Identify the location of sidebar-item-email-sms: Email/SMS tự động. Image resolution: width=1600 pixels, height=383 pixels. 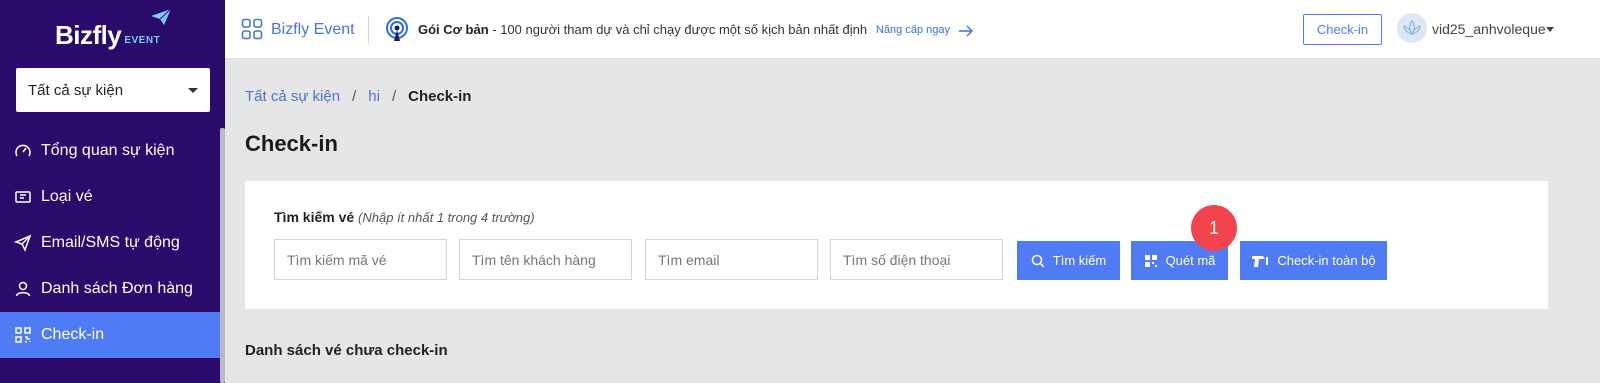
(110, 243).